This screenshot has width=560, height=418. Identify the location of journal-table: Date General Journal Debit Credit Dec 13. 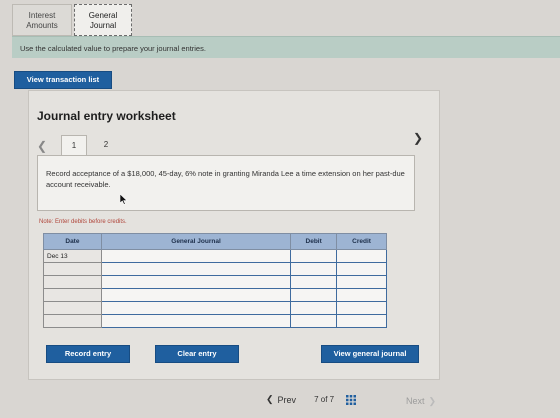
(215, 280).